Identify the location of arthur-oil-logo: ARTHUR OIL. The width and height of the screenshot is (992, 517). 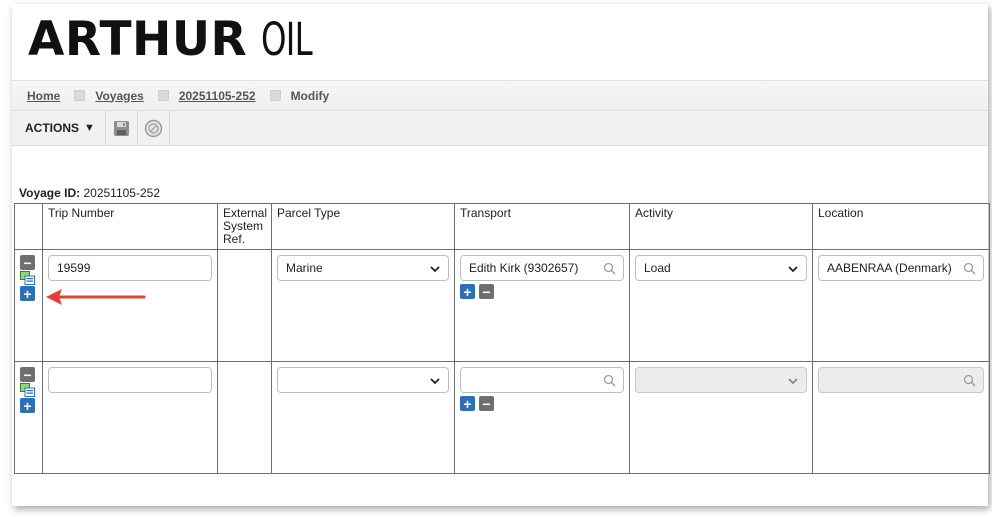
(180, 42).